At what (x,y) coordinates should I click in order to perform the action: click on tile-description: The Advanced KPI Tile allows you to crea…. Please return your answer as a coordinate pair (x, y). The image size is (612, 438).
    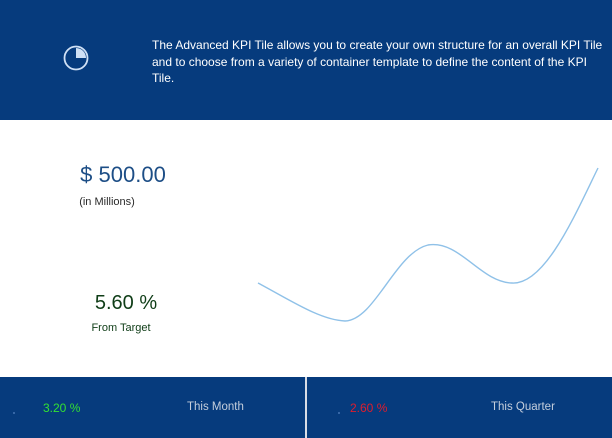
    Looking at the image, I should click on (377, 61).